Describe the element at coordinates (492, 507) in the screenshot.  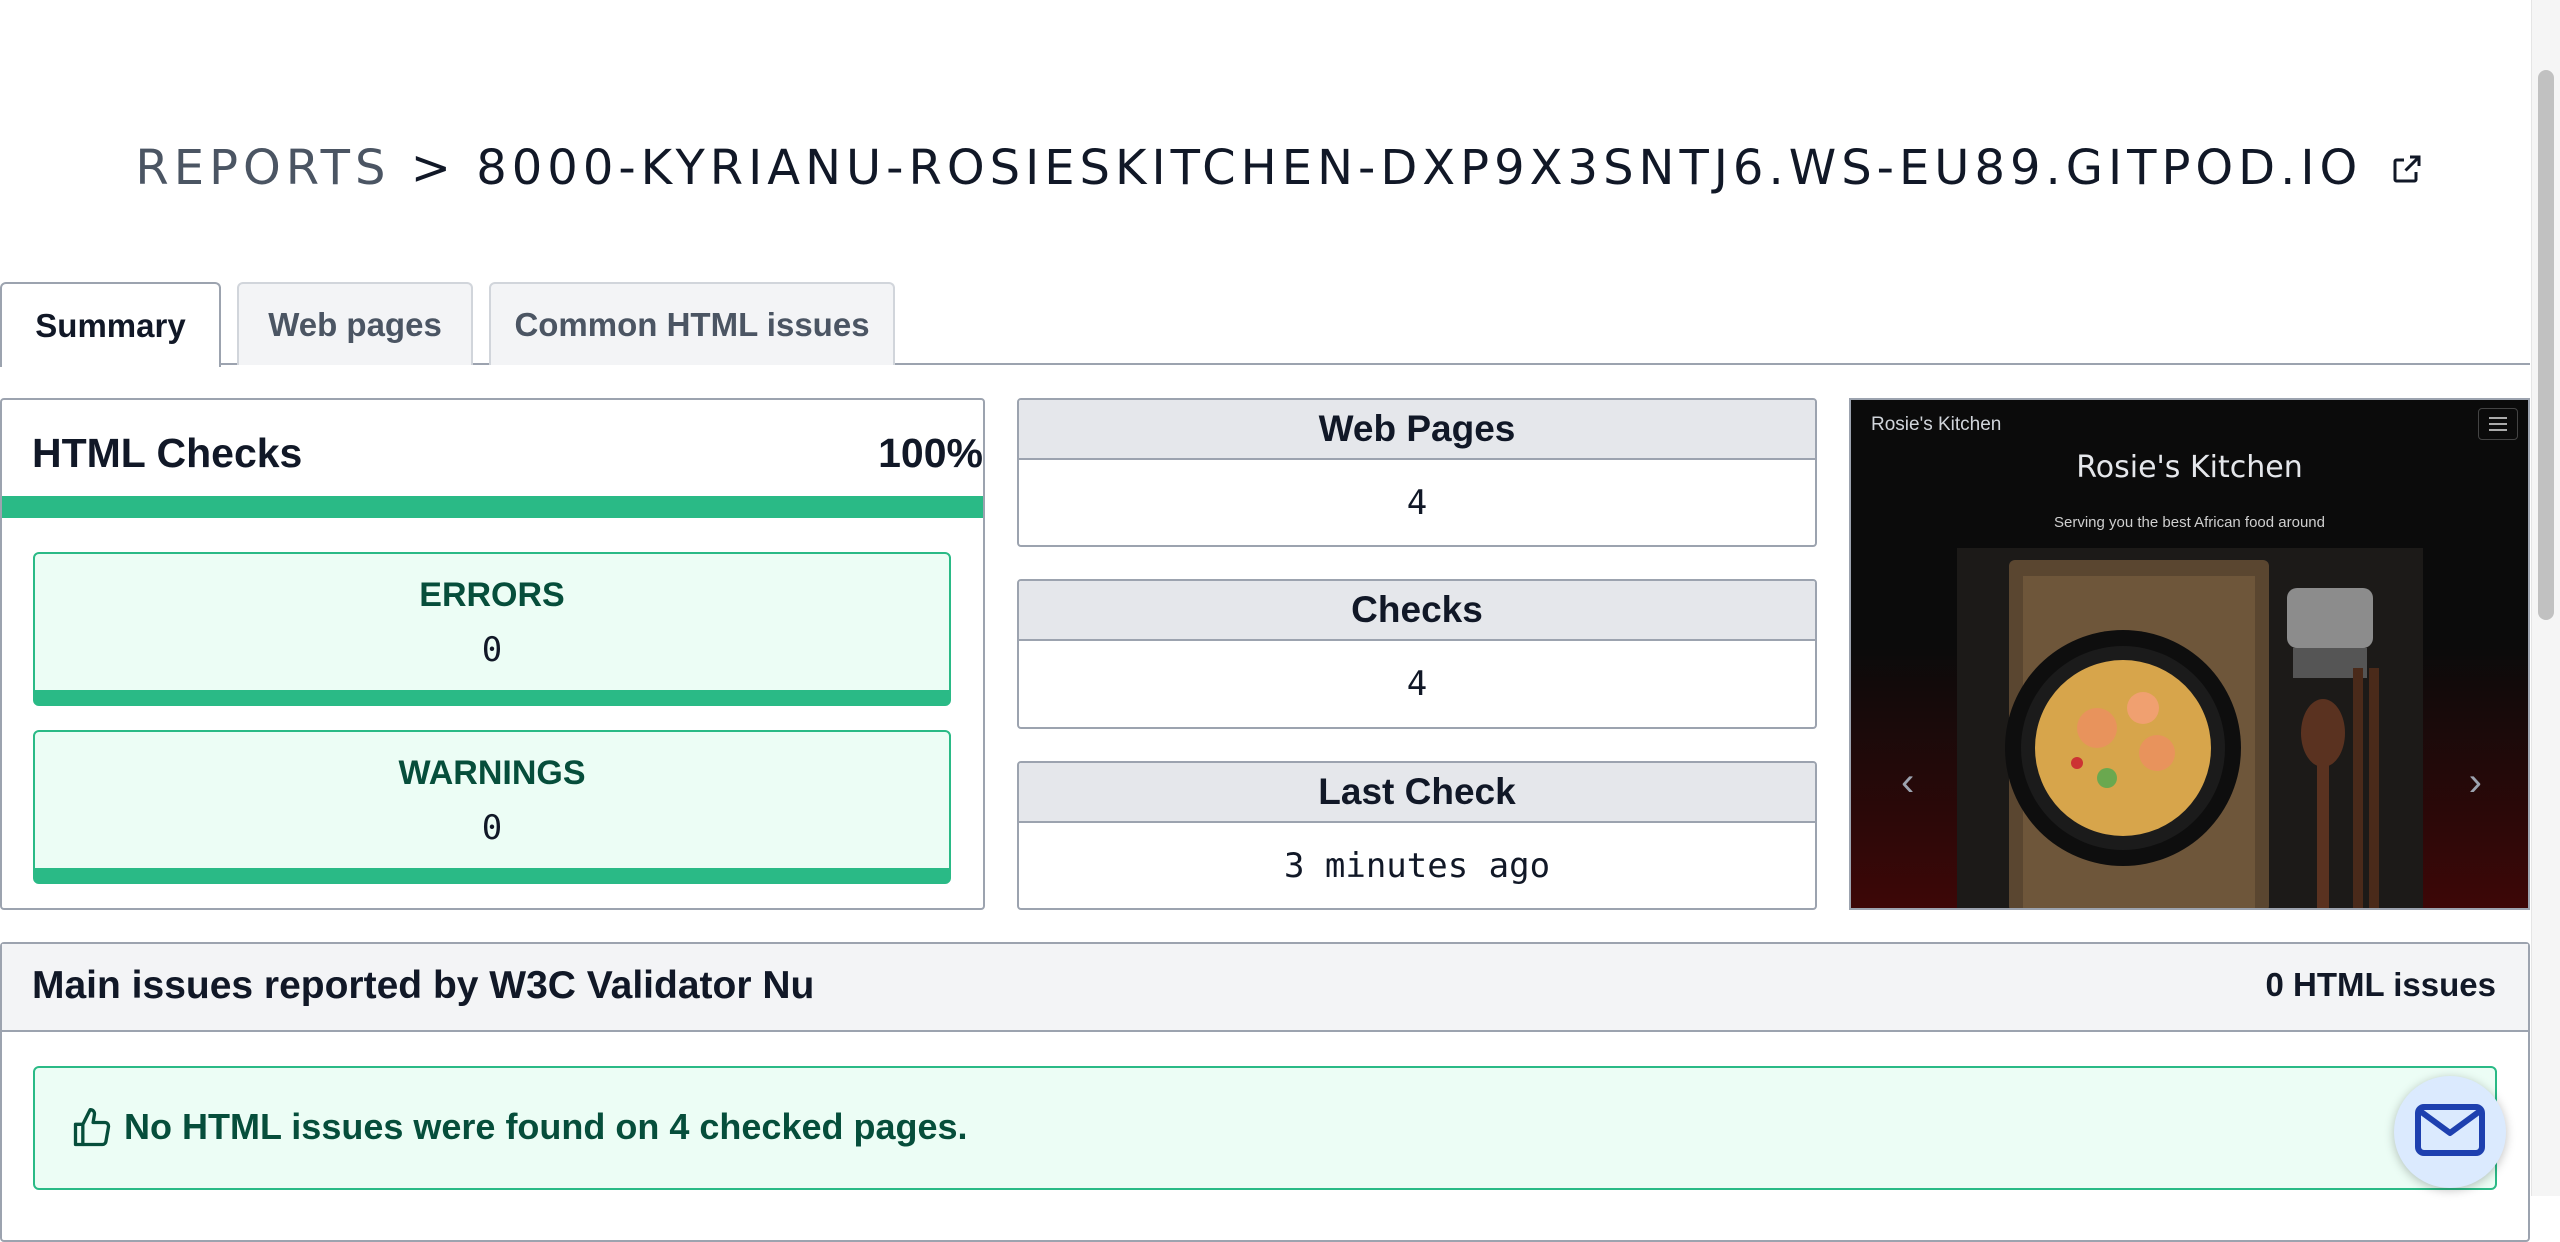
I see `html-checks-progress-bar` at that location.